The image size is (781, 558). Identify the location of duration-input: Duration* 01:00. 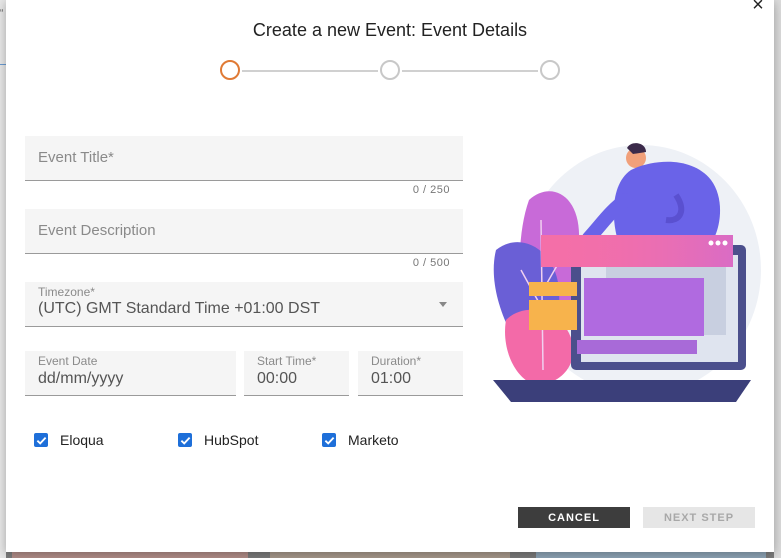
(410, 373).